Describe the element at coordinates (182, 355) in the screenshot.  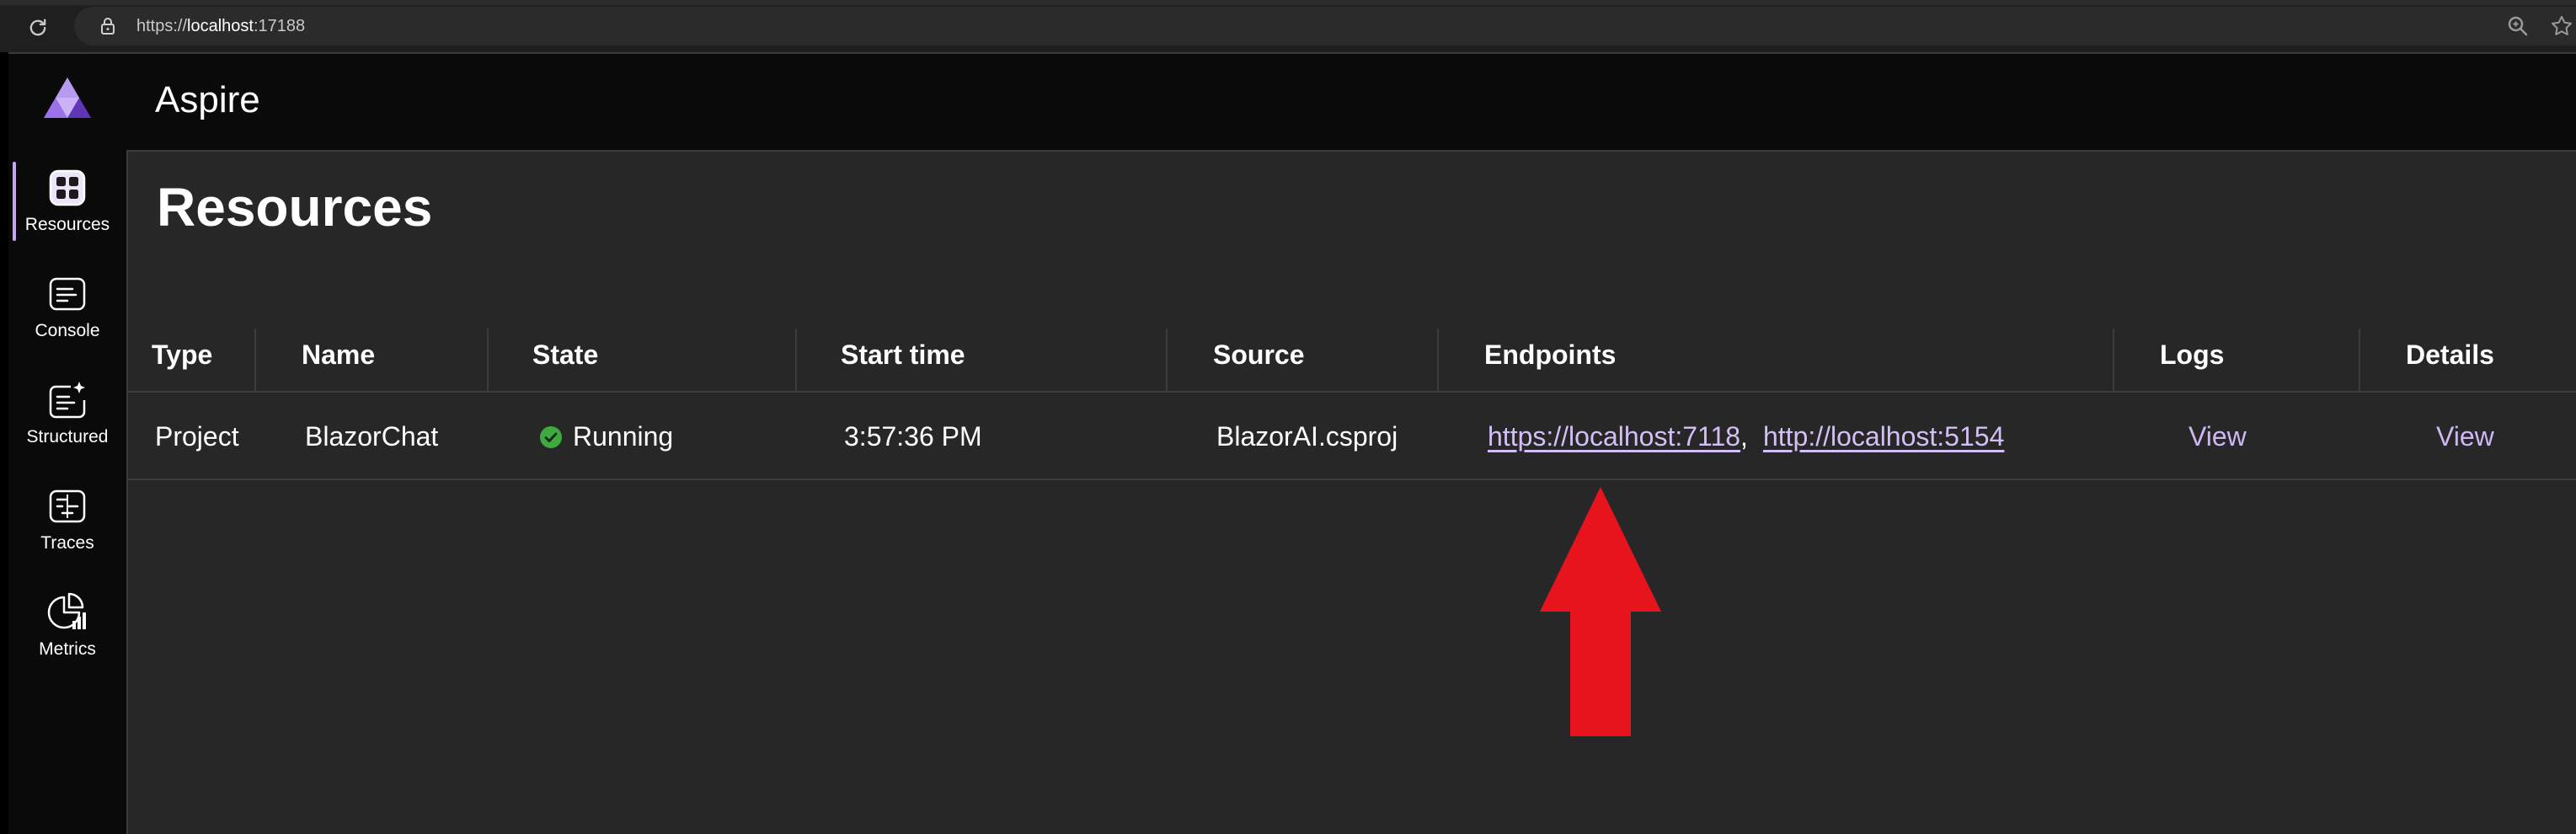
I see `column-header-type: Type` at that location.